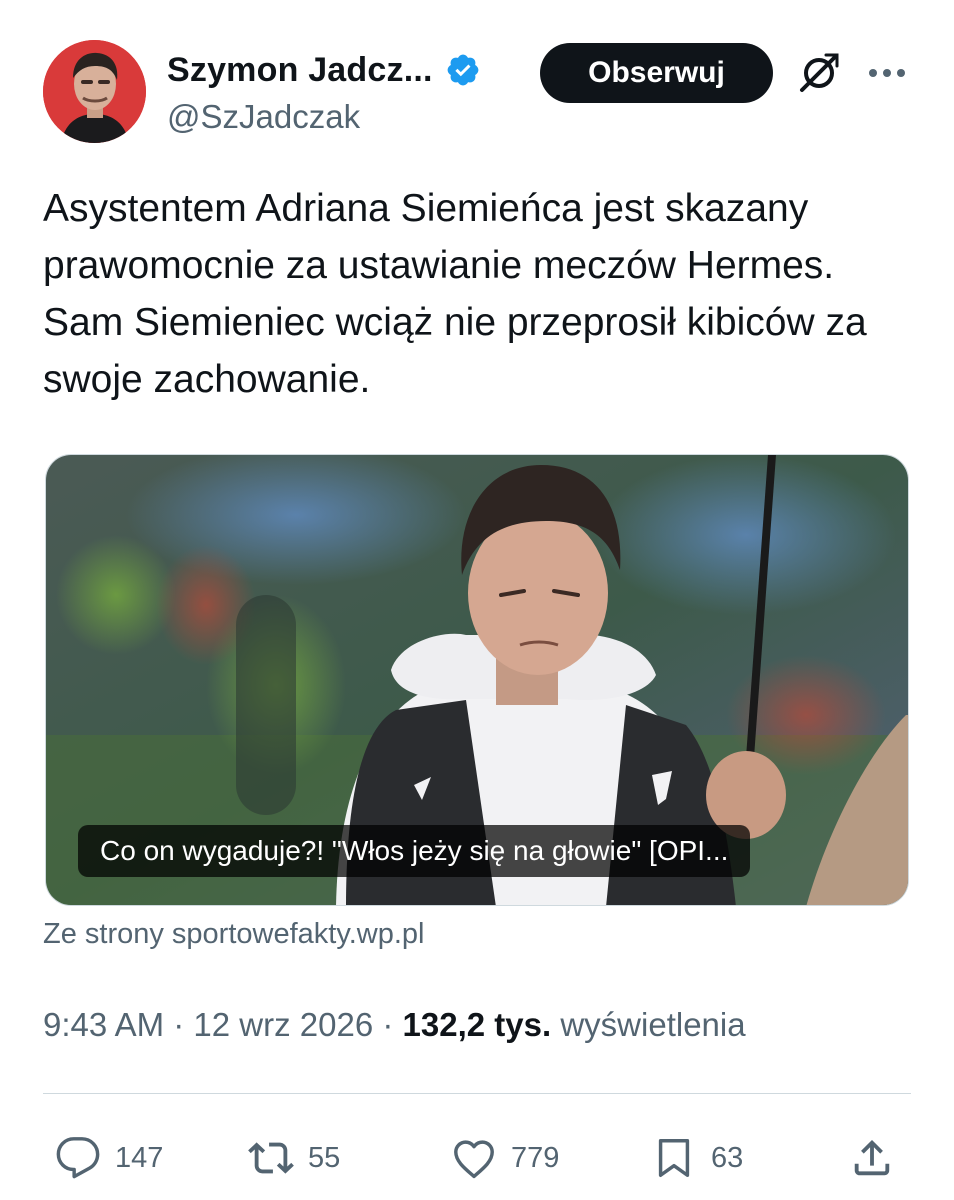 The width and height of the screenshot is (954, 1200). Describe the element at coordinates (283, 1024) in the screenshot. I see `tweet-date: 12 wrz 2026` at that location.